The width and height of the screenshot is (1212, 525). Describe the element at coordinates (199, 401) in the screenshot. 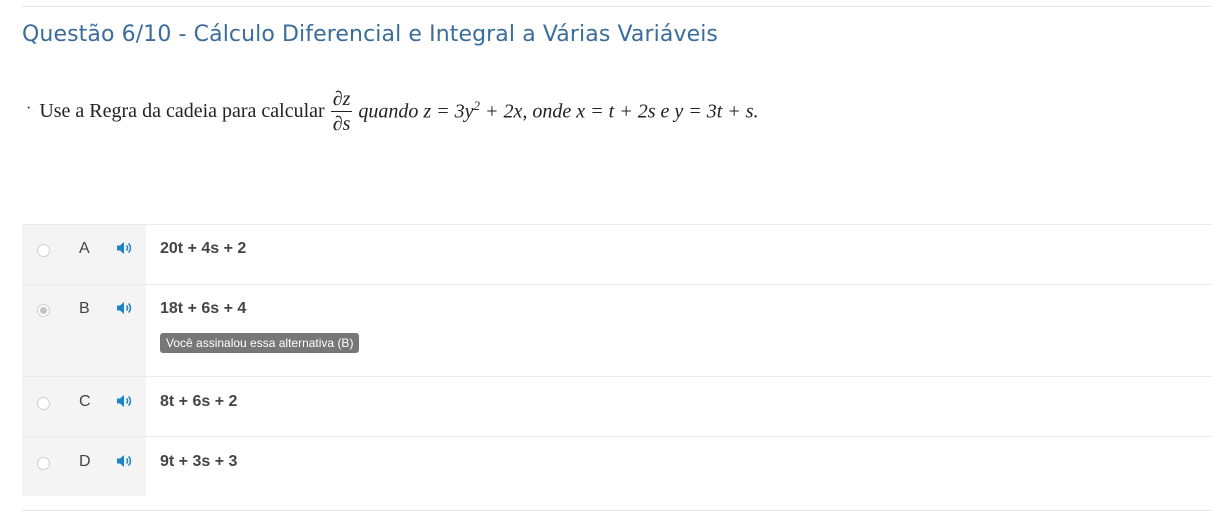

I see `option-c-text: 8t + 6s + 2` at that location.